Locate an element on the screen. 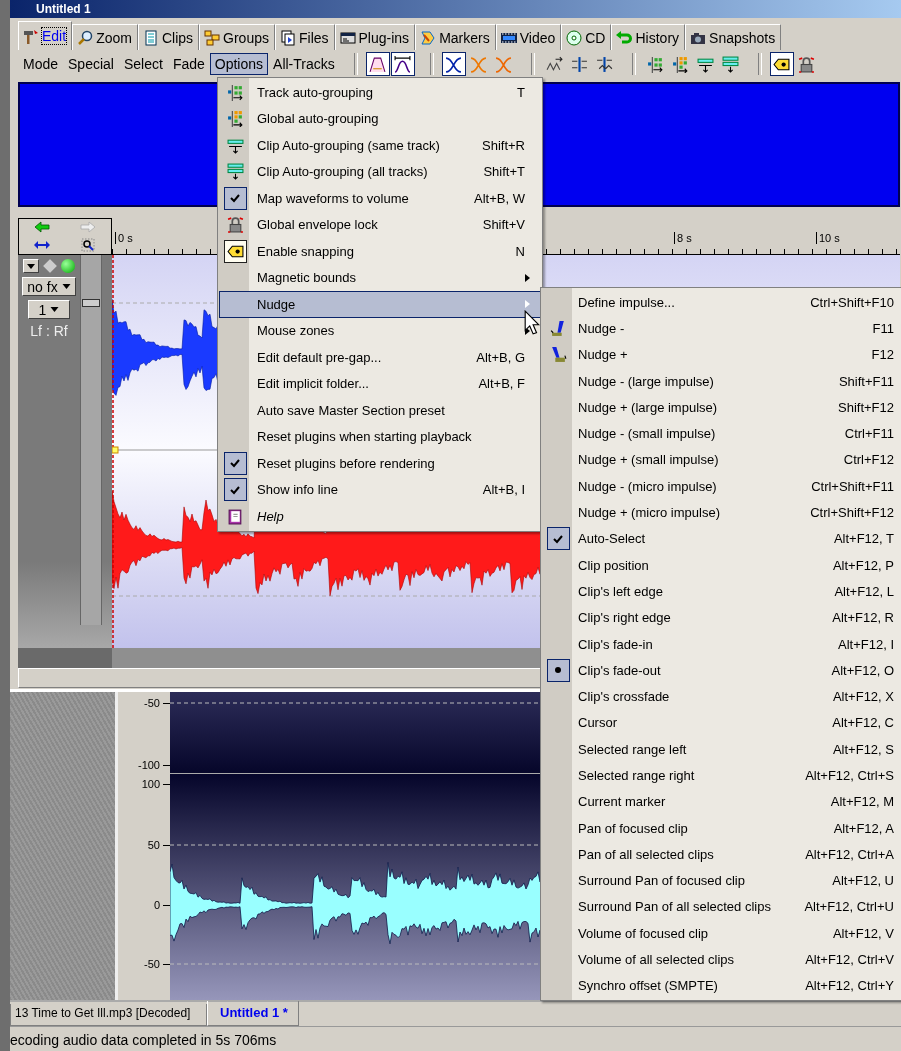 Image resolution: width=901 pixels, height=1051 pixels. double-arrow-icon is located at coordinates (42, 244).